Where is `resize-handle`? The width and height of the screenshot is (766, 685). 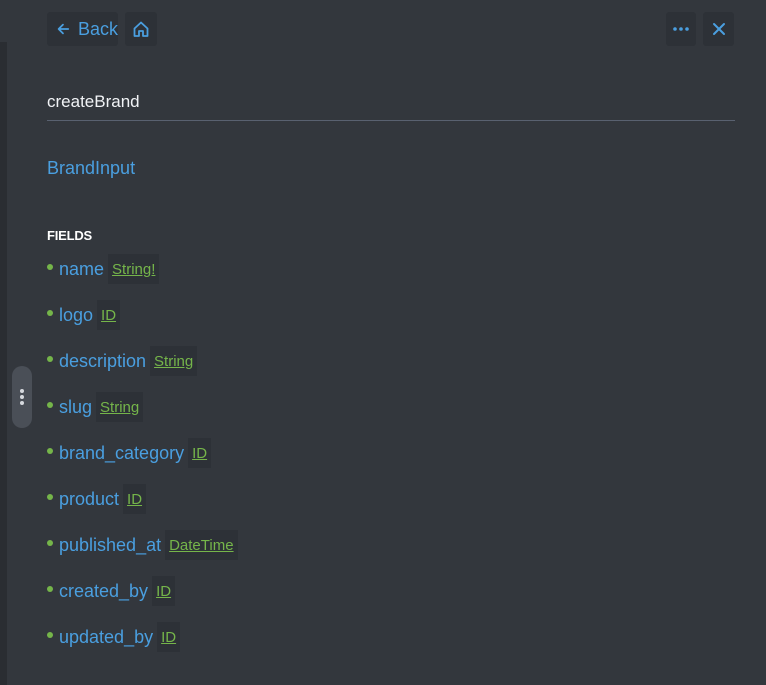
resize-handle is located at coordinates (22, 397).